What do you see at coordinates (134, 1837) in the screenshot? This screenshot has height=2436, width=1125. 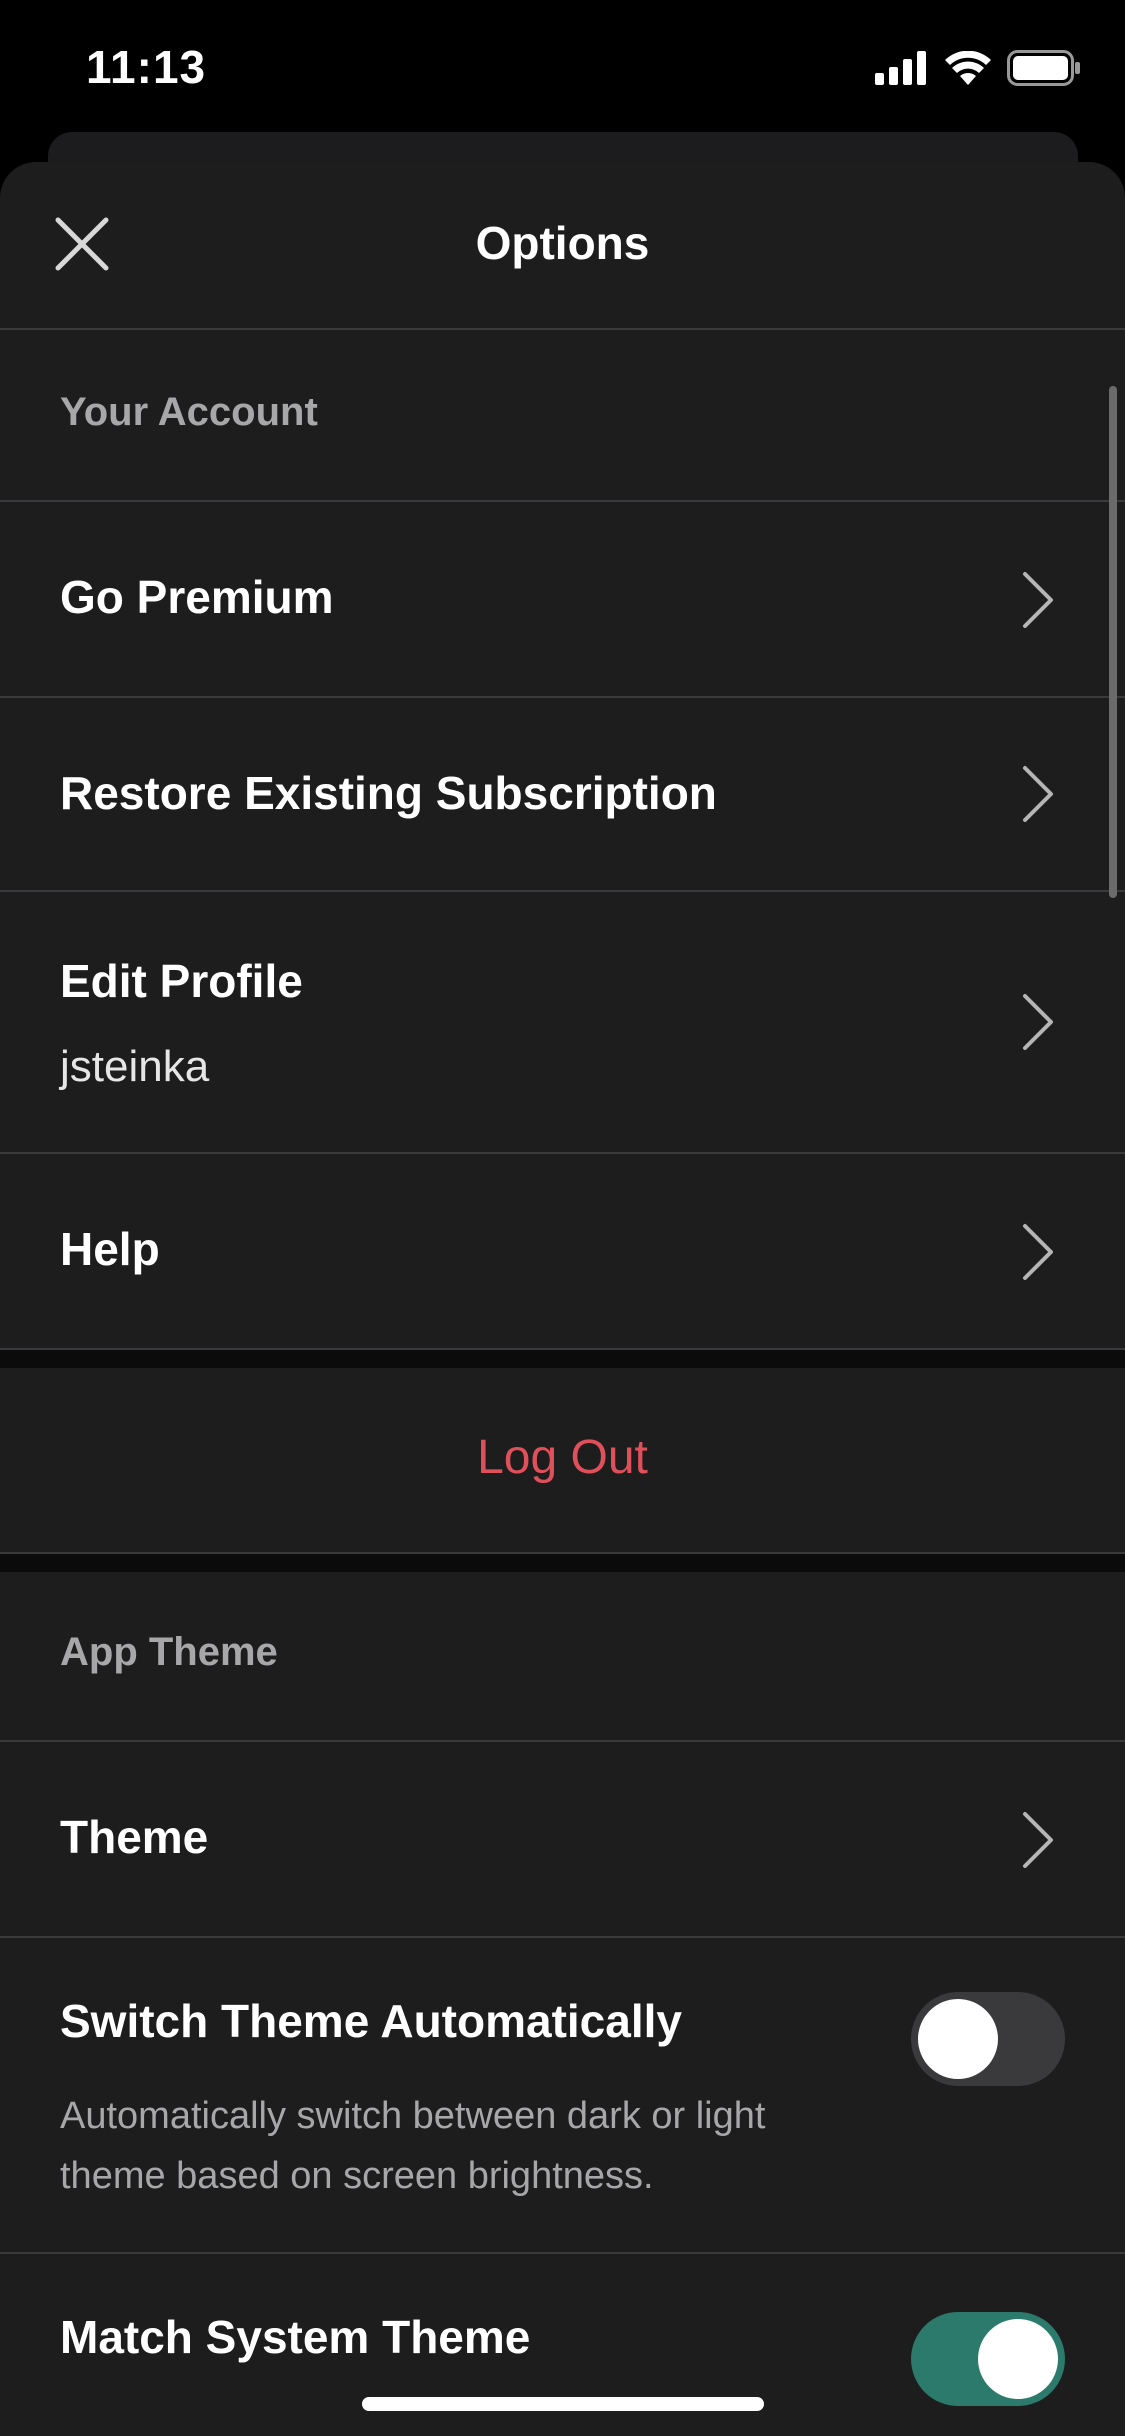 I see `theme-label: Theme` at bounding box center [134, 1837].